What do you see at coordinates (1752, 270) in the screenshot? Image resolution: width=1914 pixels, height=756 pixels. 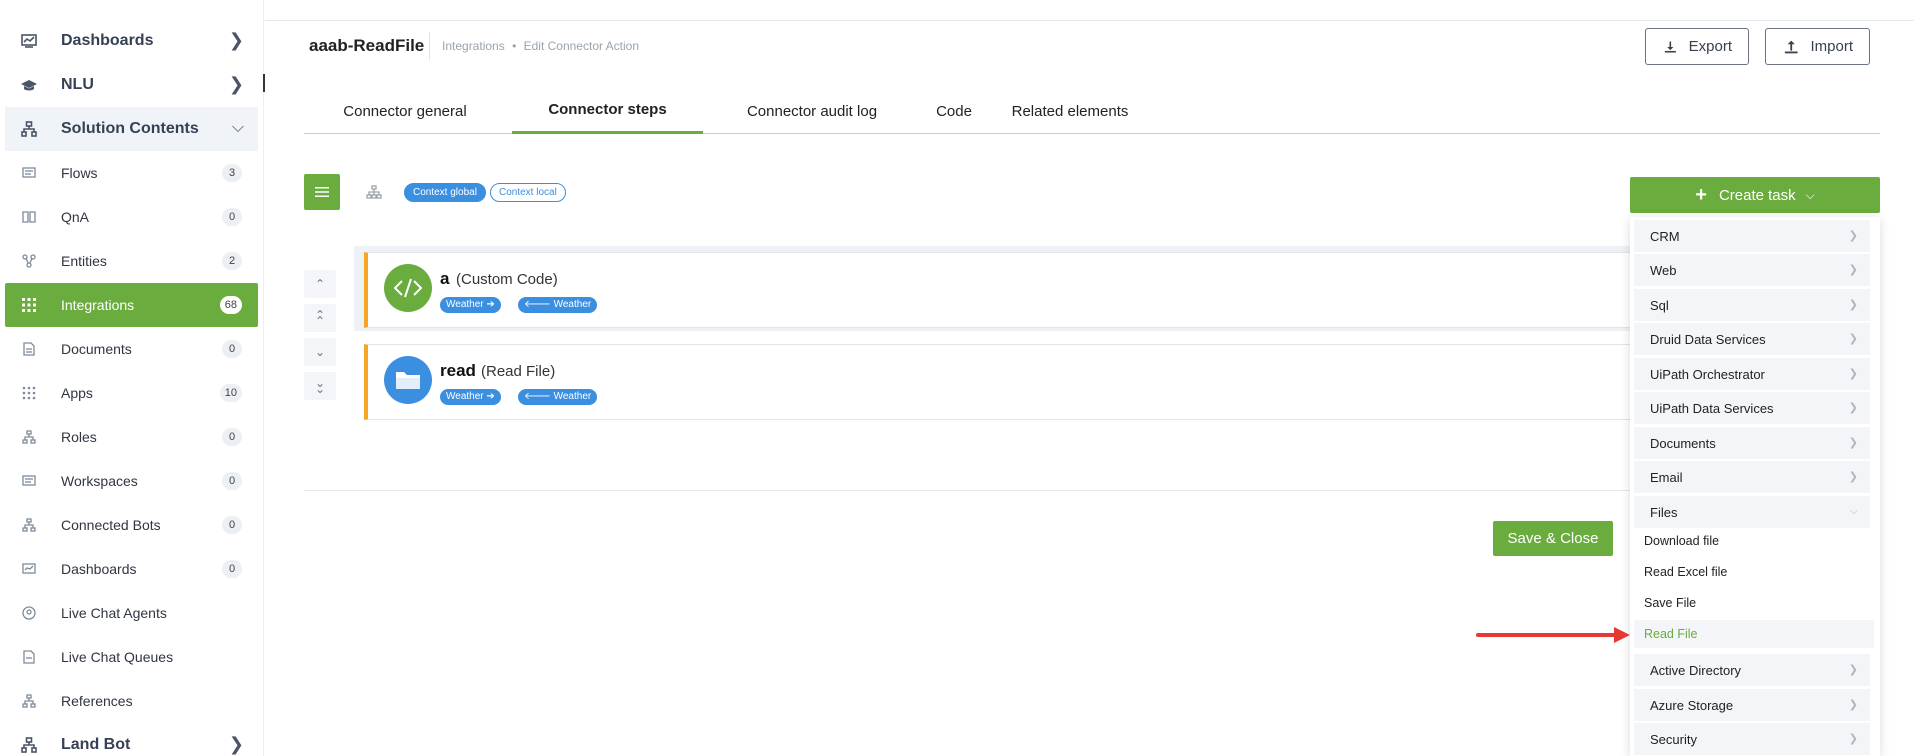 I see `category-web: Web ❯` at bounding box center [1752, 270].